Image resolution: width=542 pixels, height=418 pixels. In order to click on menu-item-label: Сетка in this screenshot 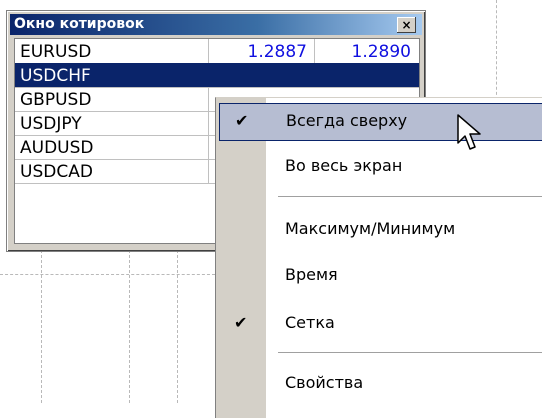, I will do `click(310, 322)`.